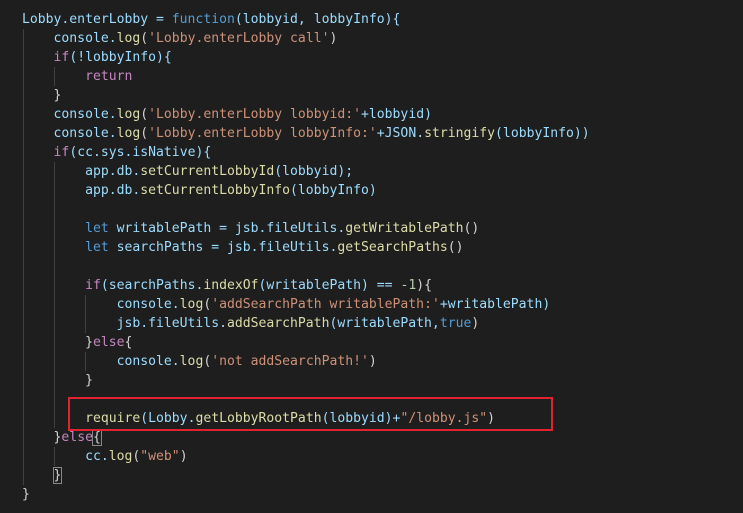 The height and width of the screenshot is (513, 743). I want to click on code-token: (lobbyid);, so click(314, 171).